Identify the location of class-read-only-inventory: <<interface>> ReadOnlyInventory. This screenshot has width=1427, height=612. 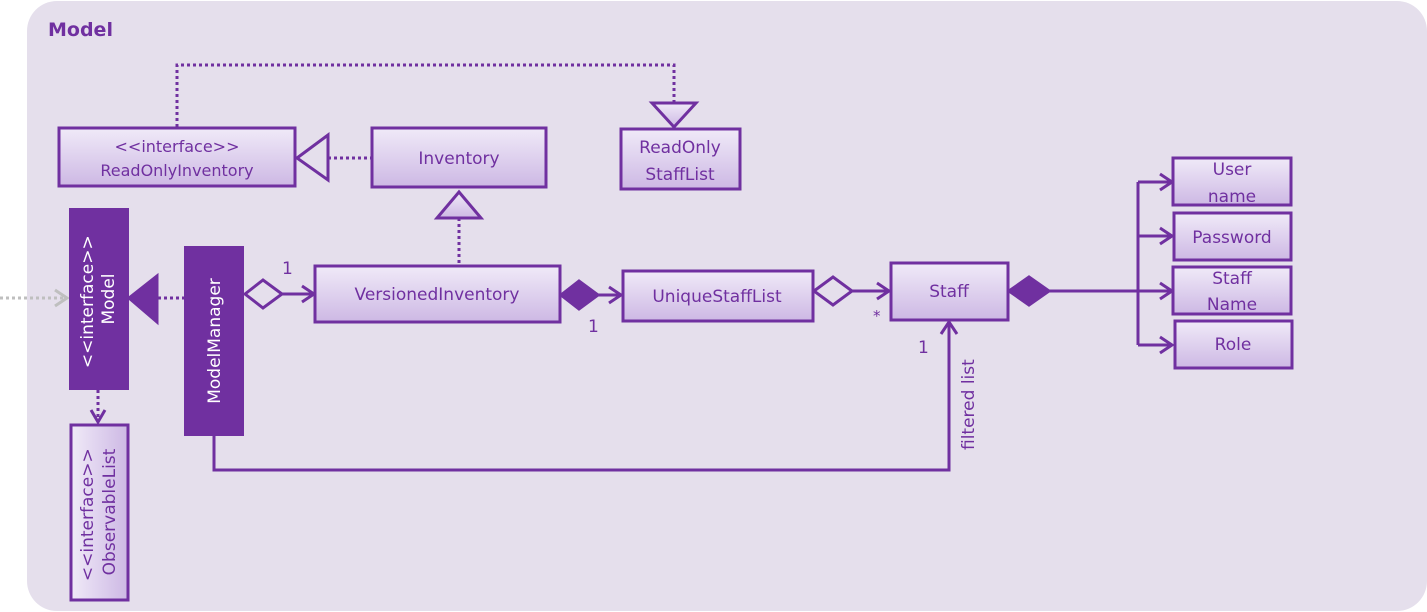
(177, 157).